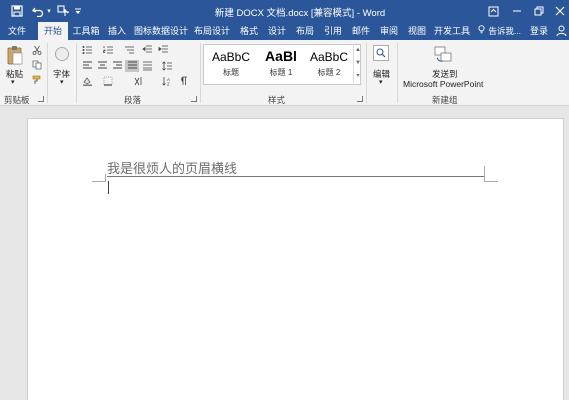 The width and height of the screenshot is (569, 400). Describe the element at coordinates (132, 66) in the screenshot. I see `justify-icon` at that location.